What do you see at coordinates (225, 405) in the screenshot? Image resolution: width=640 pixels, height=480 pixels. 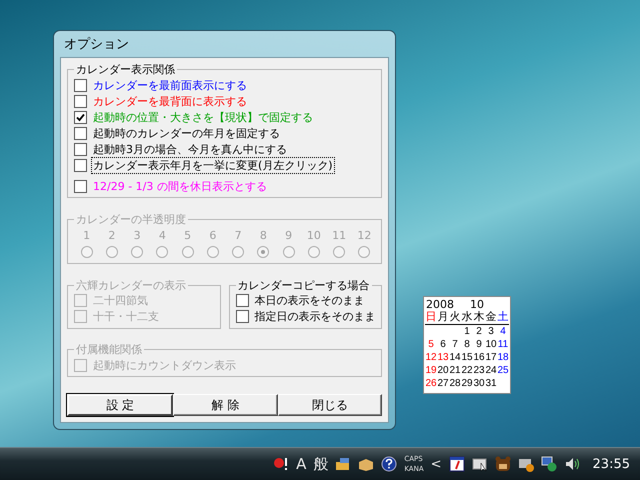 I see `dialog-button: 解 除` at bounding box center [225, 405].